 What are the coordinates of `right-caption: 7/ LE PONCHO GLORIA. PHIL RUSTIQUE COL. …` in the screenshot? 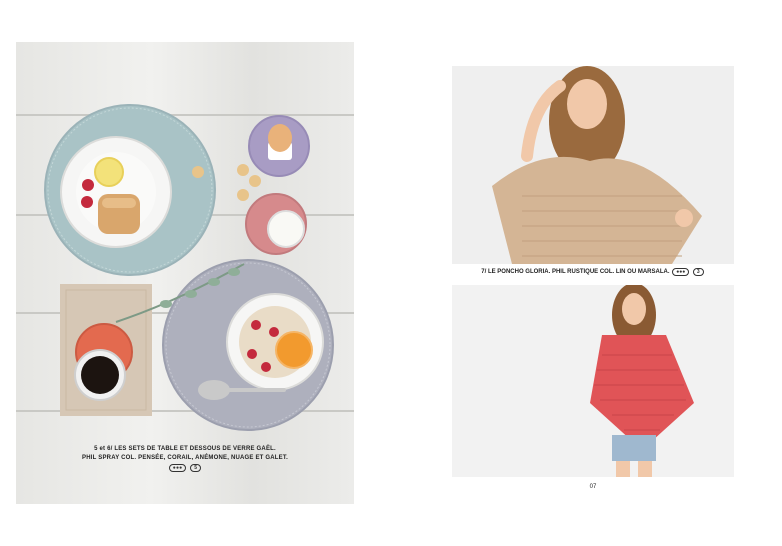 It's located at (593, 272).